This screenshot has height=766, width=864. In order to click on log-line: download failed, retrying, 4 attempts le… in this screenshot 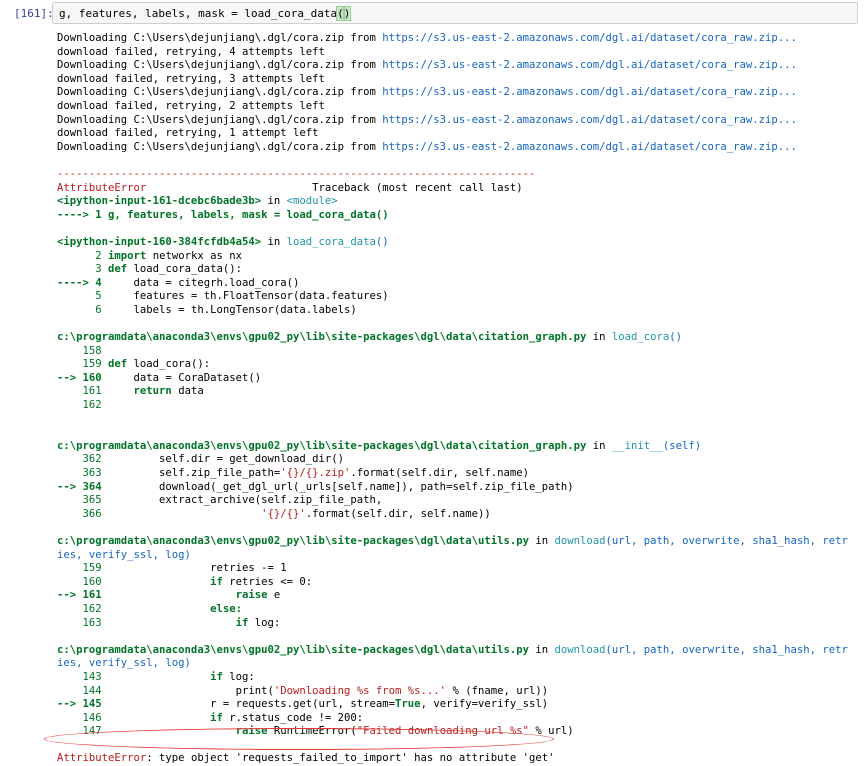, I will do `click(191, 51)`.